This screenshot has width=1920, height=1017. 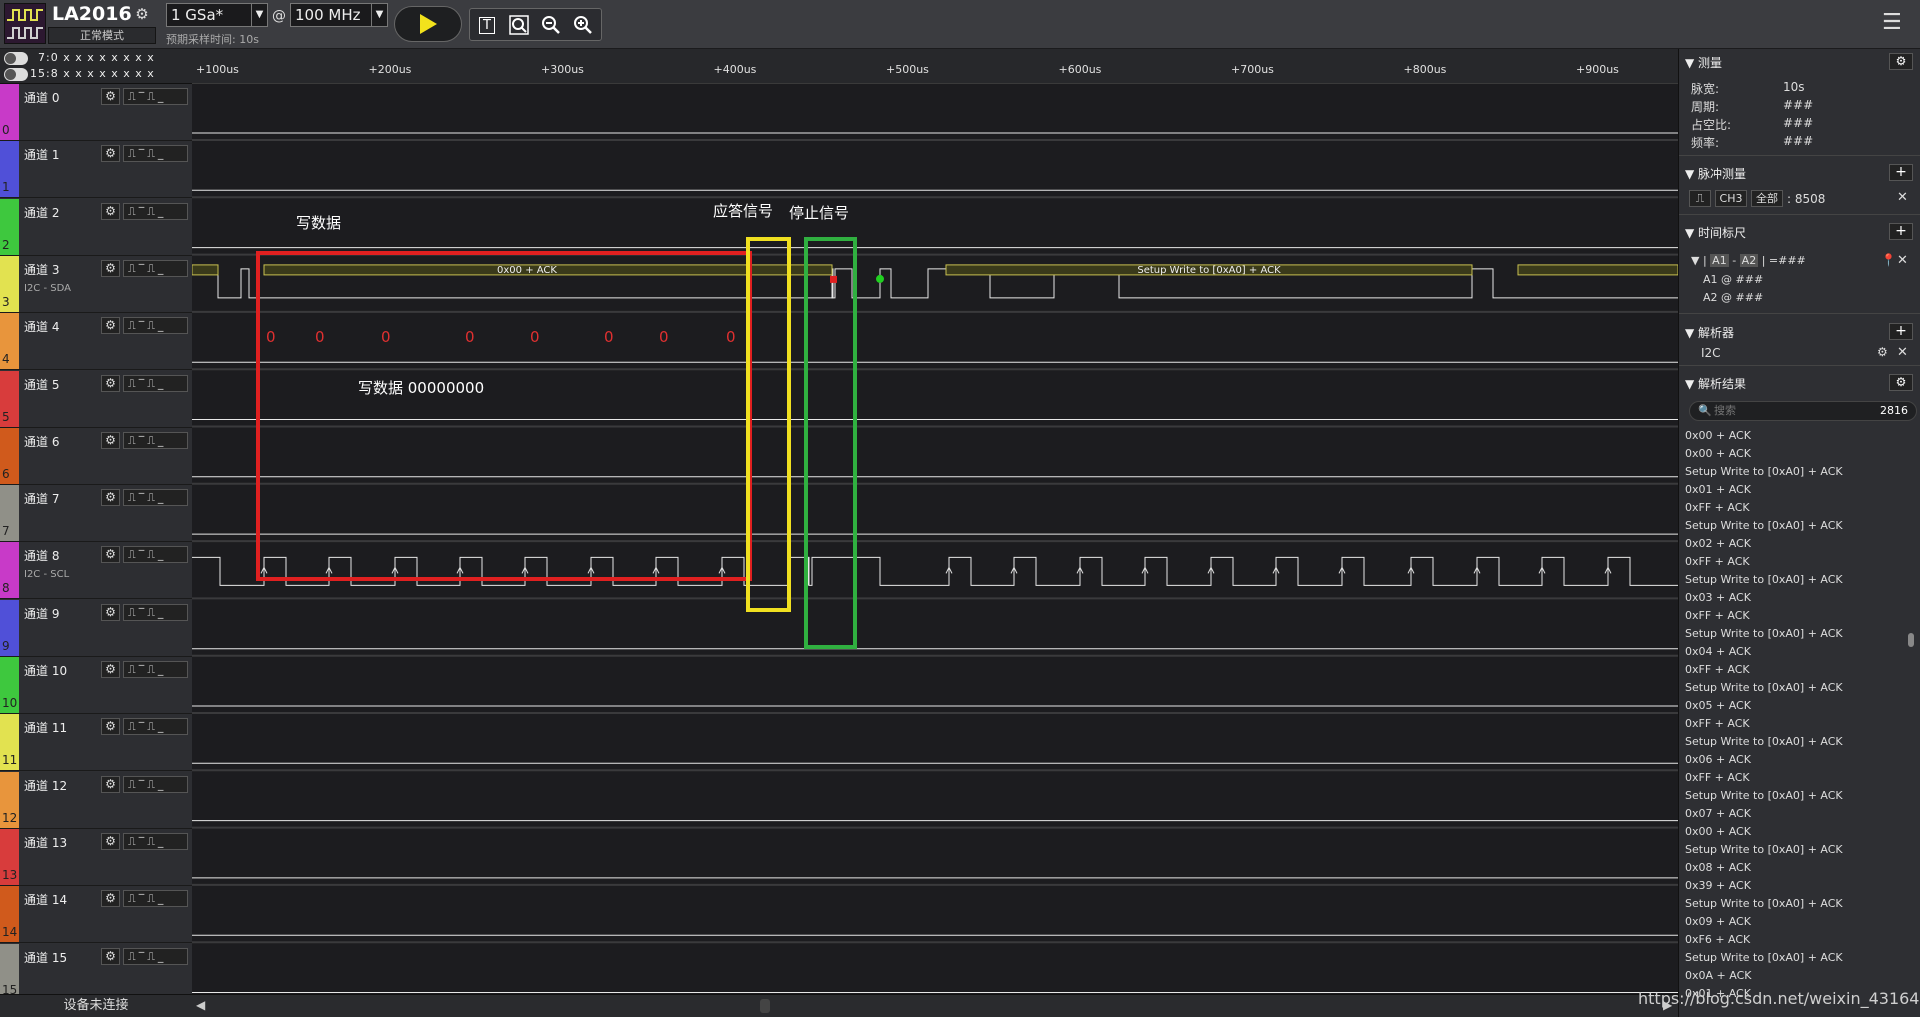 I want to click on channel-row: 8 通道 8 I2C - SCL ⚙ ⎍‾⎍_, so click(x=96, y=571).